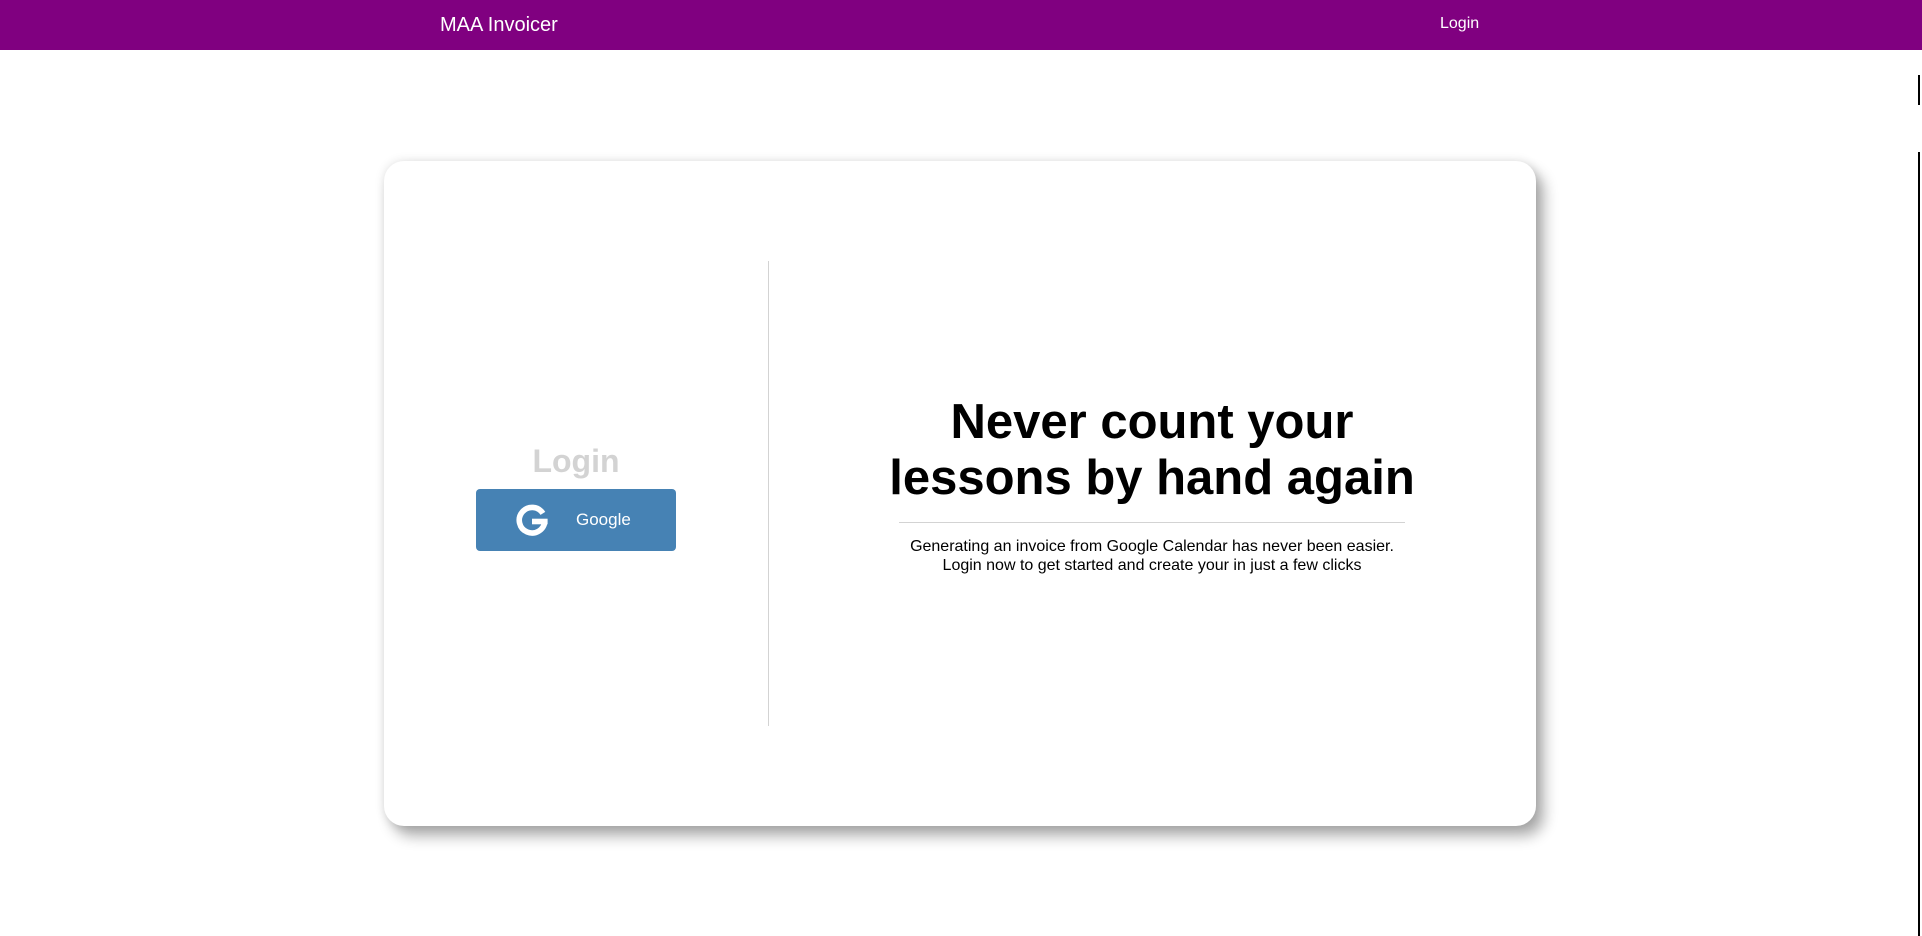  Describe the element at coordinates (1152, 522) in the screenshot. I see `horizontal-divider` at that location.